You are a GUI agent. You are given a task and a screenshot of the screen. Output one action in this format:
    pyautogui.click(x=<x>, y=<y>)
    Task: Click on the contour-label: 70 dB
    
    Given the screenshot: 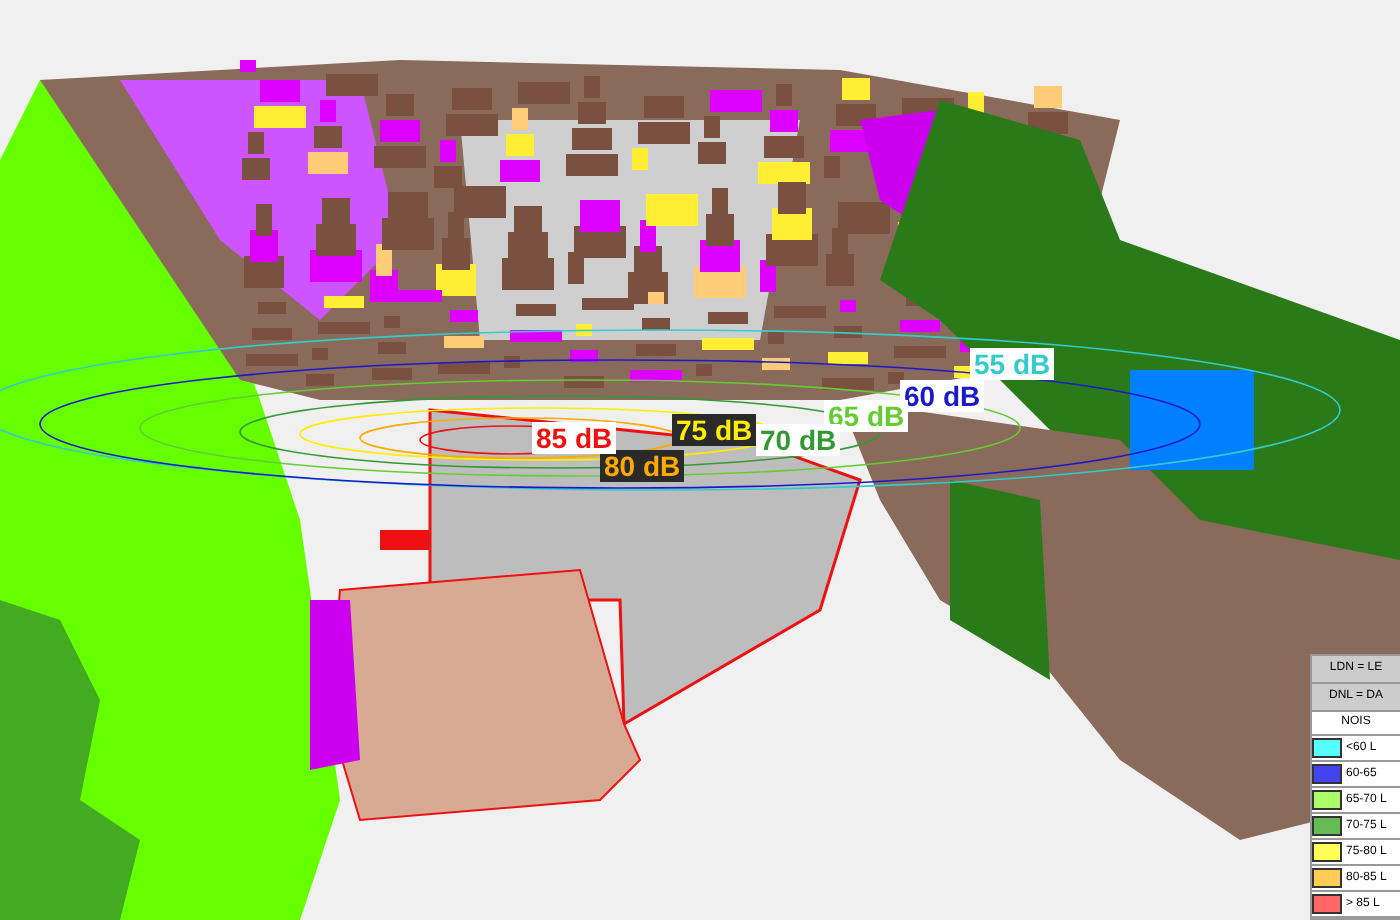 What is the action you would take?
    pyautogui.click(x=798, y=440)
    